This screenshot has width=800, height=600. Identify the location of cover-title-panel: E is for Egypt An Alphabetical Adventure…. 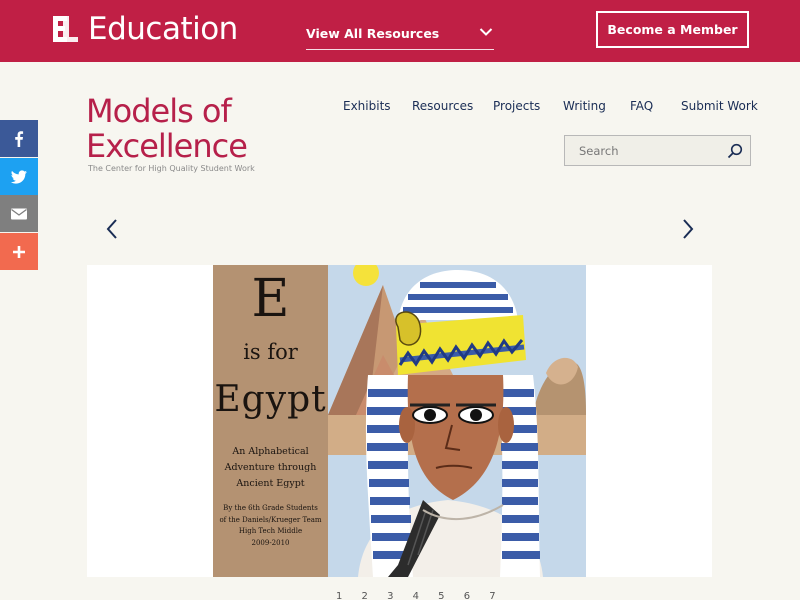
(270, 421).